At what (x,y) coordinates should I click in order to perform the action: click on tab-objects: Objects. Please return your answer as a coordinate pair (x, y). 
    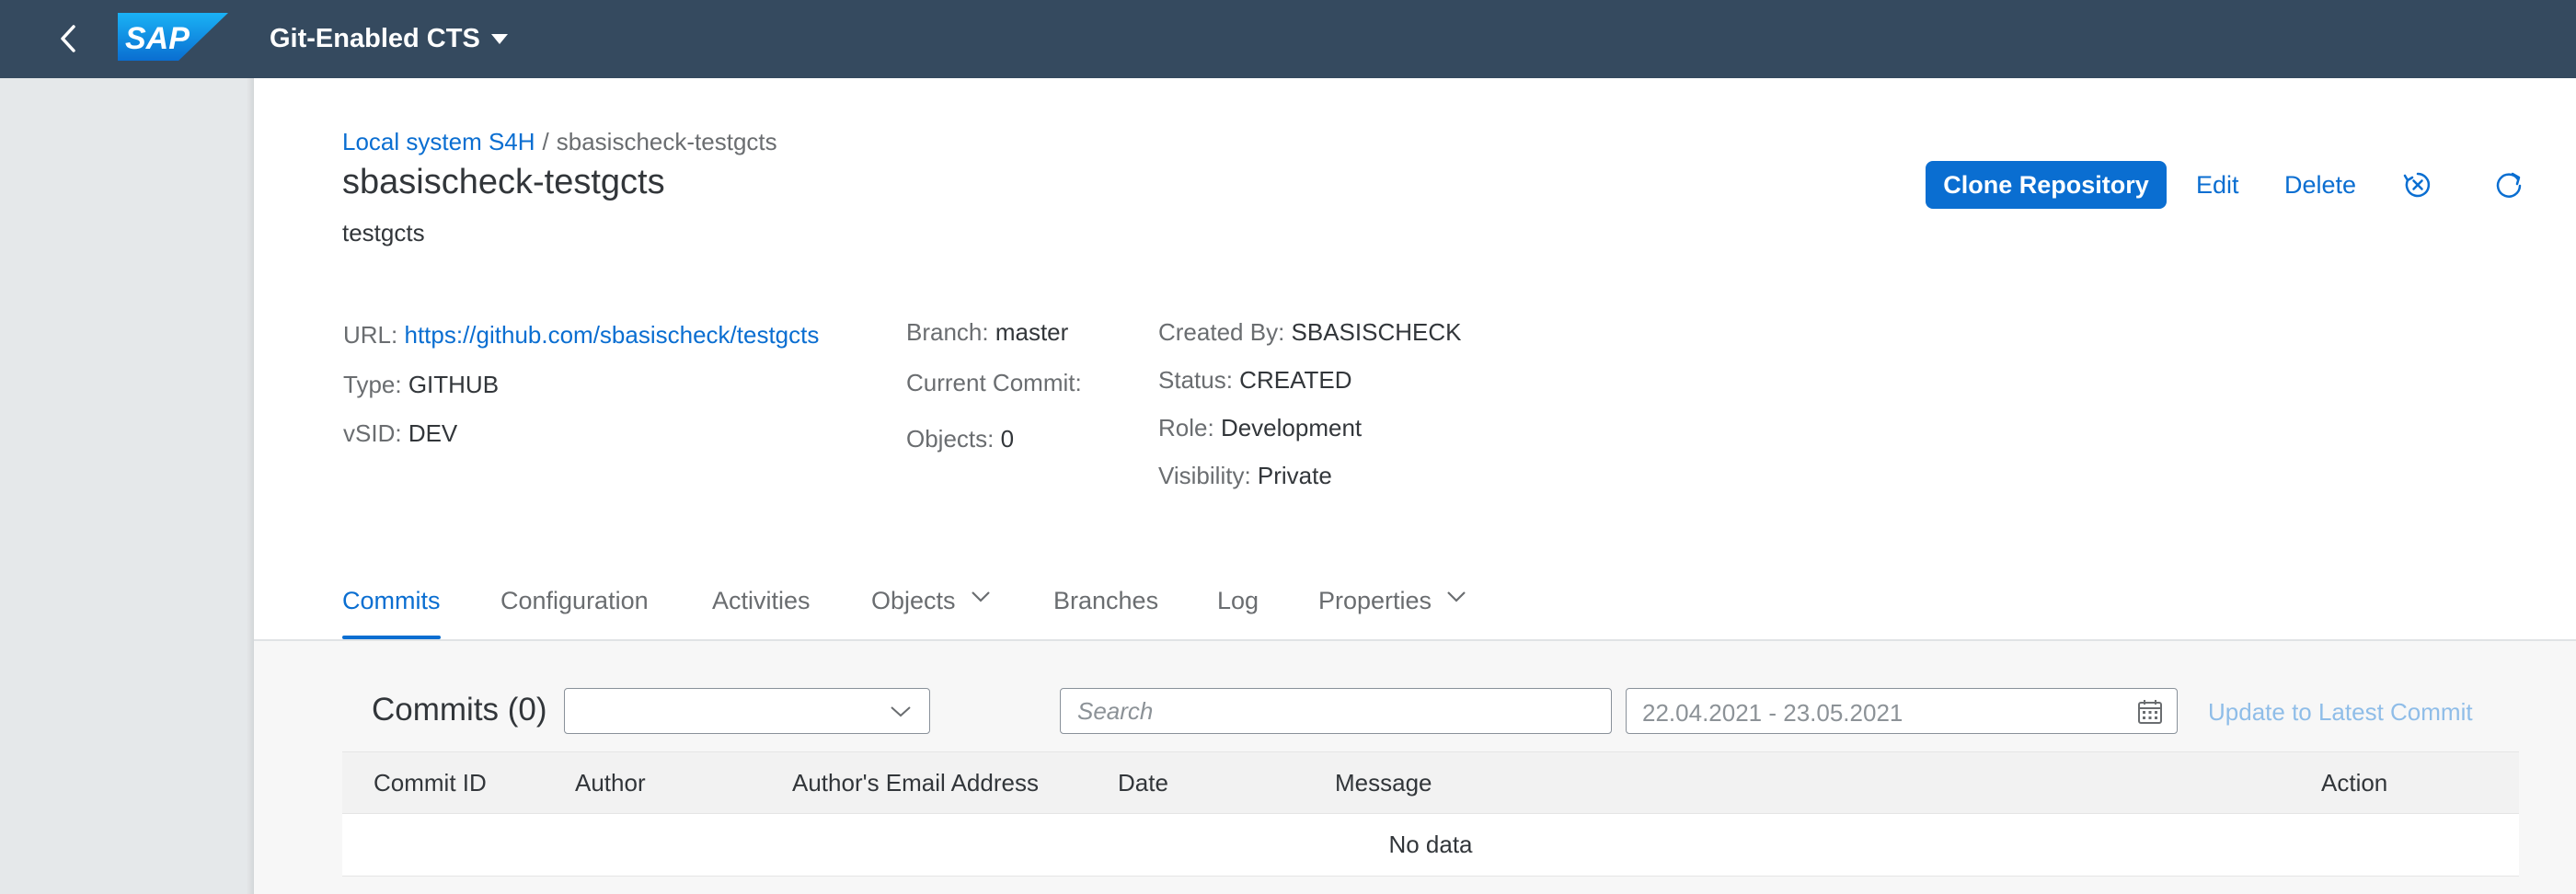
    Looking at the image, I should click on (931, 613).